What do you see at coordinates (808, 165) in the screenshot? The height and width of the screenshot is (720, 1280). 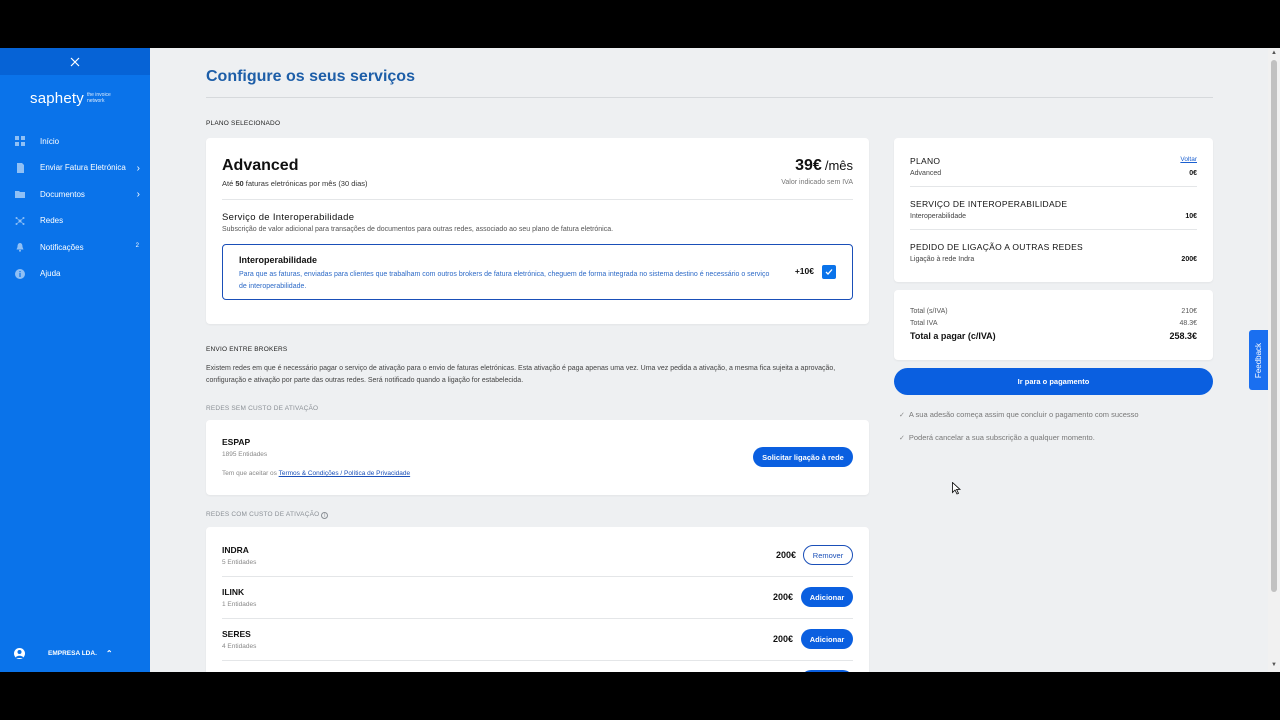 I see `plan-price-value: 39€` at bounding box center [808, 165].